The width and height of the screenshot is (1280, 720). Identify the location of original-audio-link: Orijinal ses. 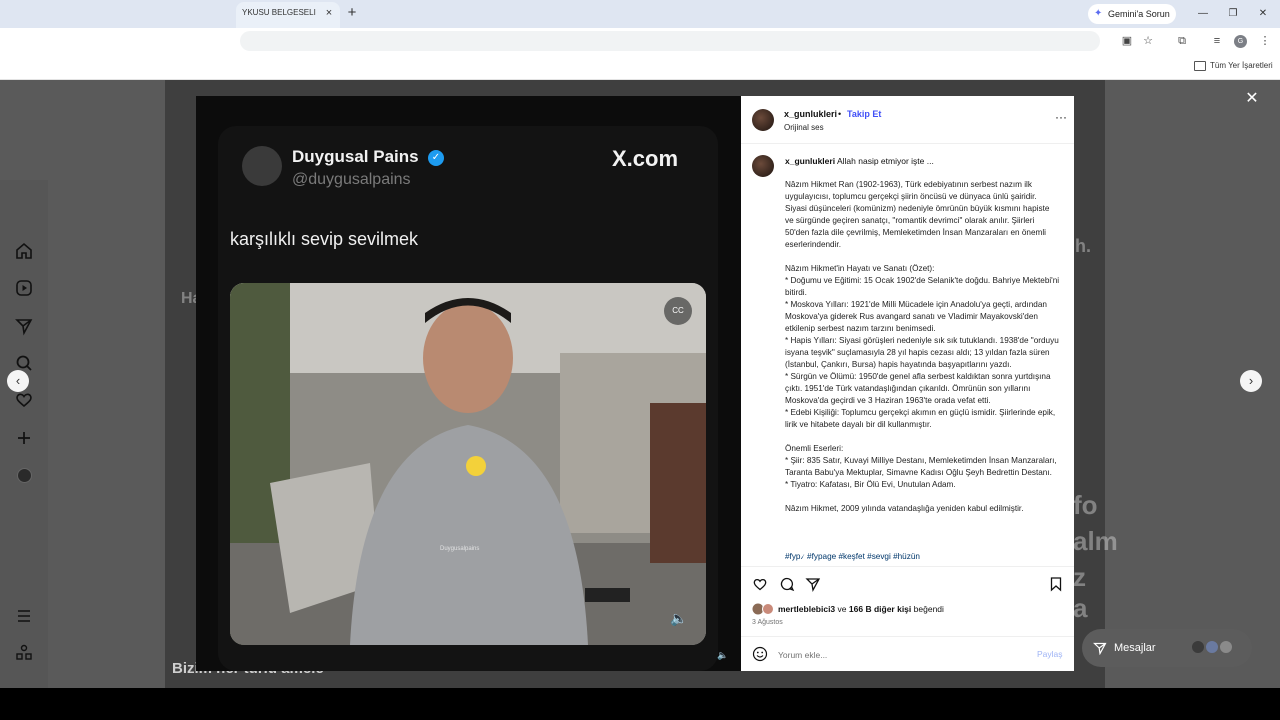
(804, 127).